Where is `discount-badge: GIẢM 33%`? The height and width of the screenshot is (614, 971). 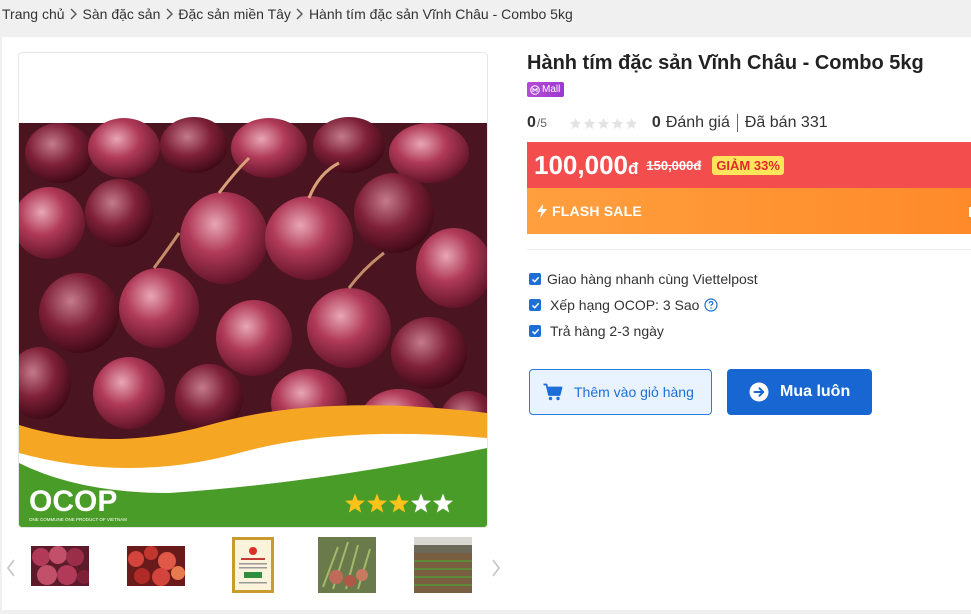
discount-badge: GIẢM 33% is located at coordinates (748, 165).